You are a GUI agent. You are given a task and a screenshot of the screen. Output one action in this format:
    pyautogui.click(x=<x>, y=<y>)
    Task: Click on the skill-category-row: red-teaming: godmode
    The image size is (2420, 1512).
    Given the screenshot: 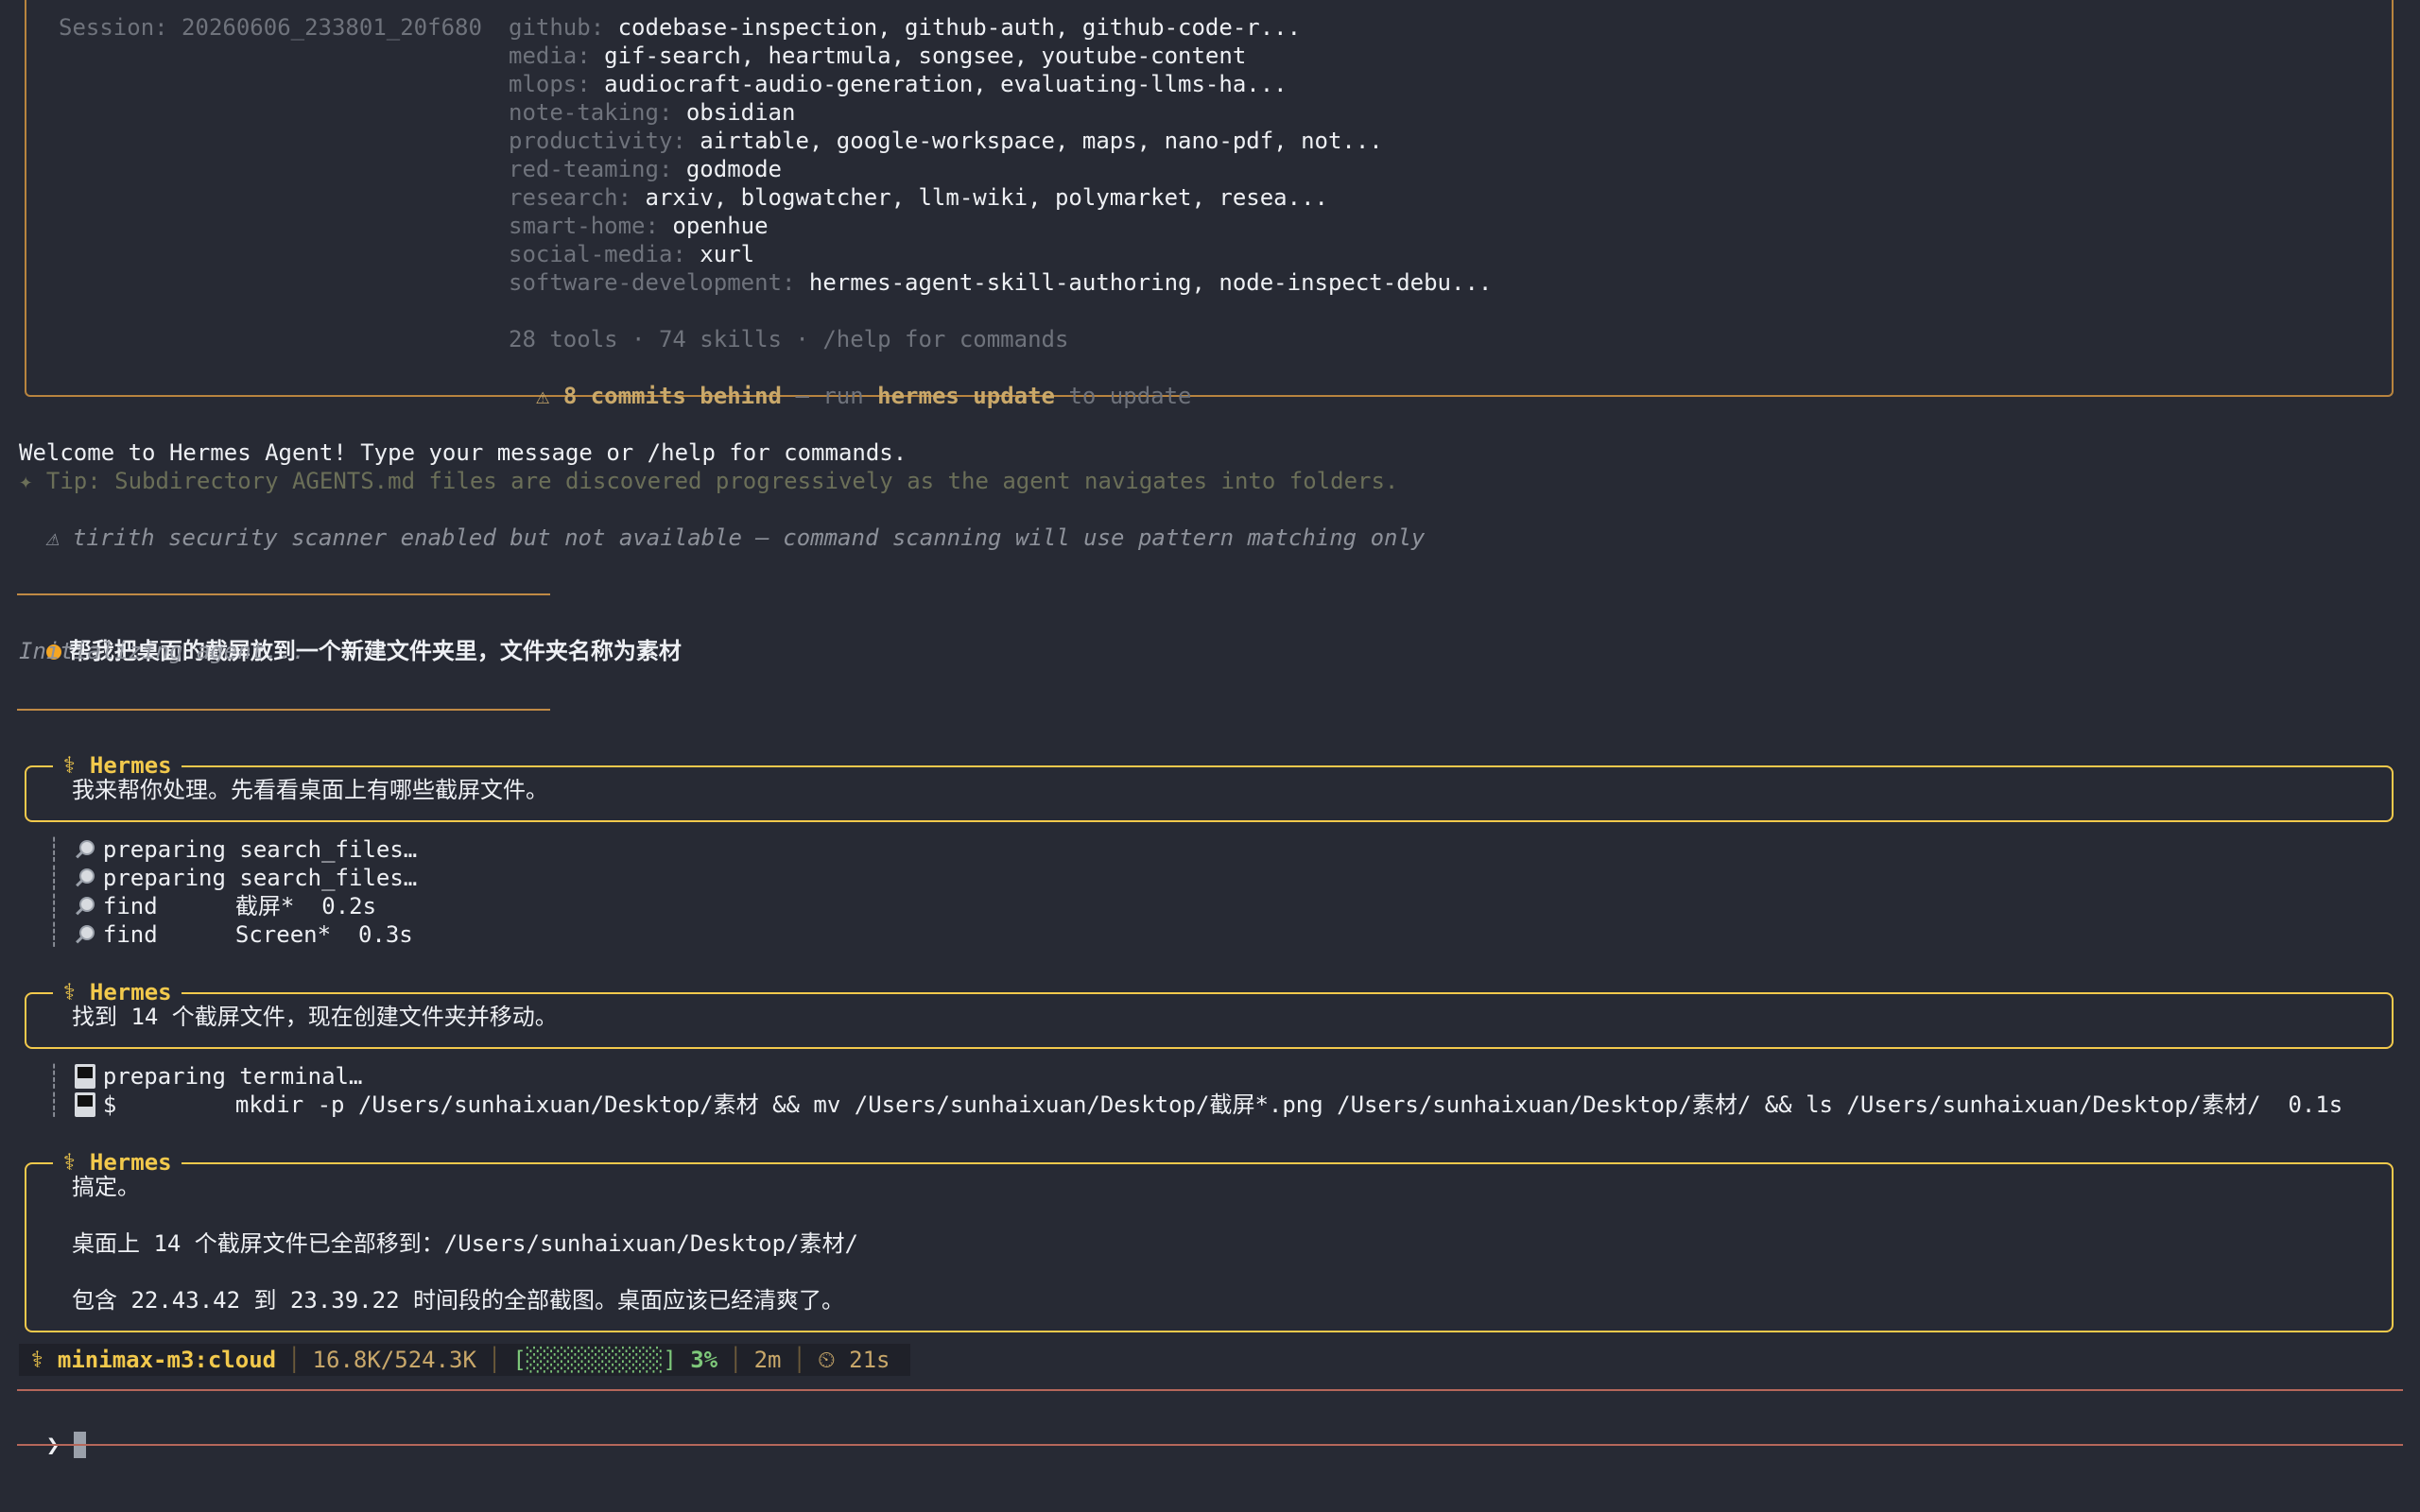 What is the action you would take?
    pyautogui.click(x=646, y=169)
    